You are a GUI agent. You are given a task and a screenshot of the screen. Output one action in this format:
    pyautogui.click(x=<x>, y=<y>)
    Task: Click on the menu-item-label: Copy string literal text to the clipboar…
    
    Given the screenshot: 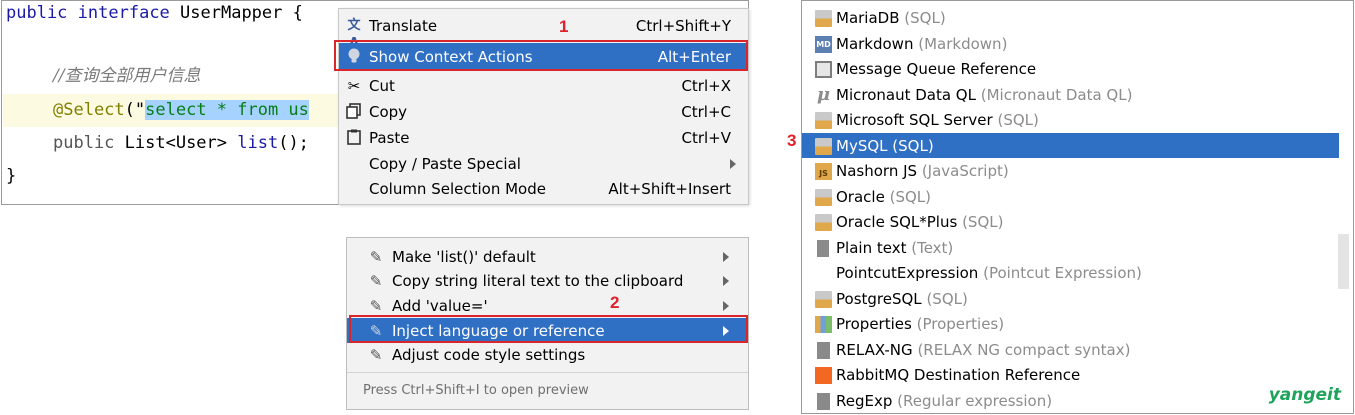 What is the action you would take?
    pyautogui.click(x=538, y=281)
    